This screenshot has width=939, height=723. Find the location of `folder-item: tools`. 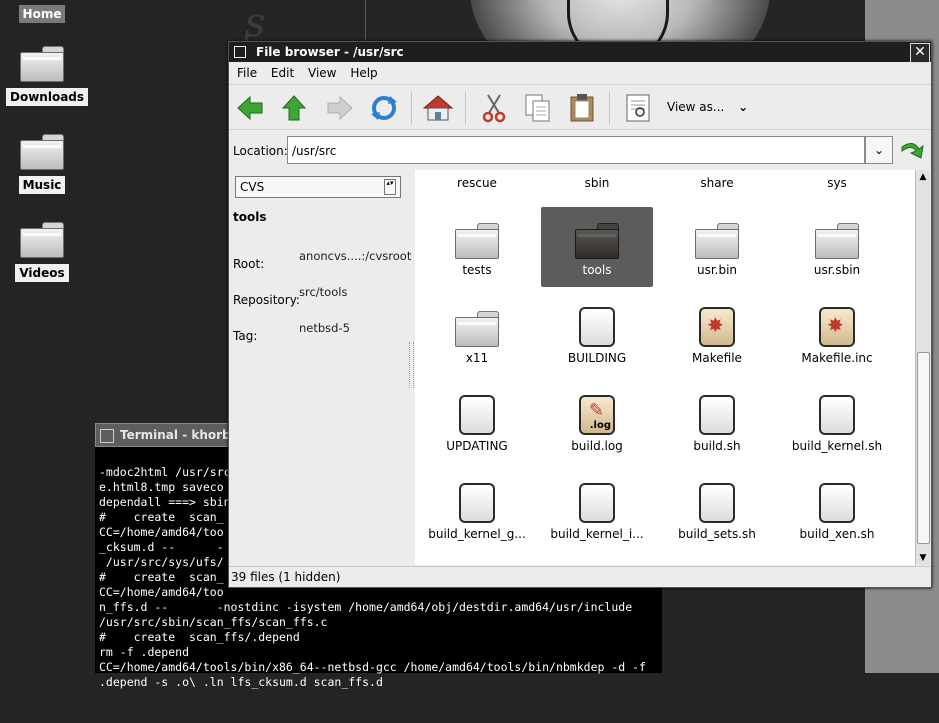

folder-item: tools is located at coordinates (597, 247).